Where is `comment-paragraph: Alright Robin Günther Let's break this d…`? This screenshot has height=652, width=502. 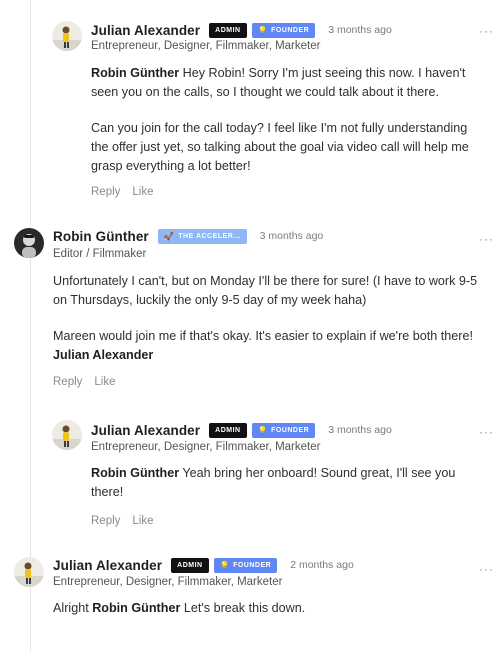
comment-paragraph: Alright Robin Günther Let's break this d… is located at coordinates (270, 608).